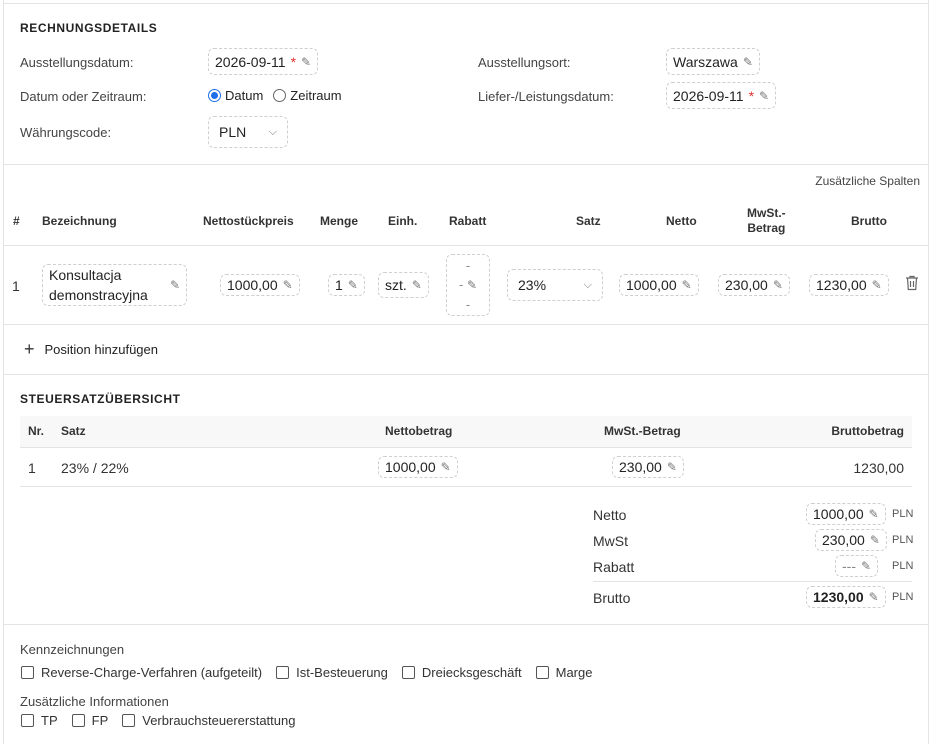 The image size is (930, 744). I want to click on col-gross: Brutto, so click(869, 221).